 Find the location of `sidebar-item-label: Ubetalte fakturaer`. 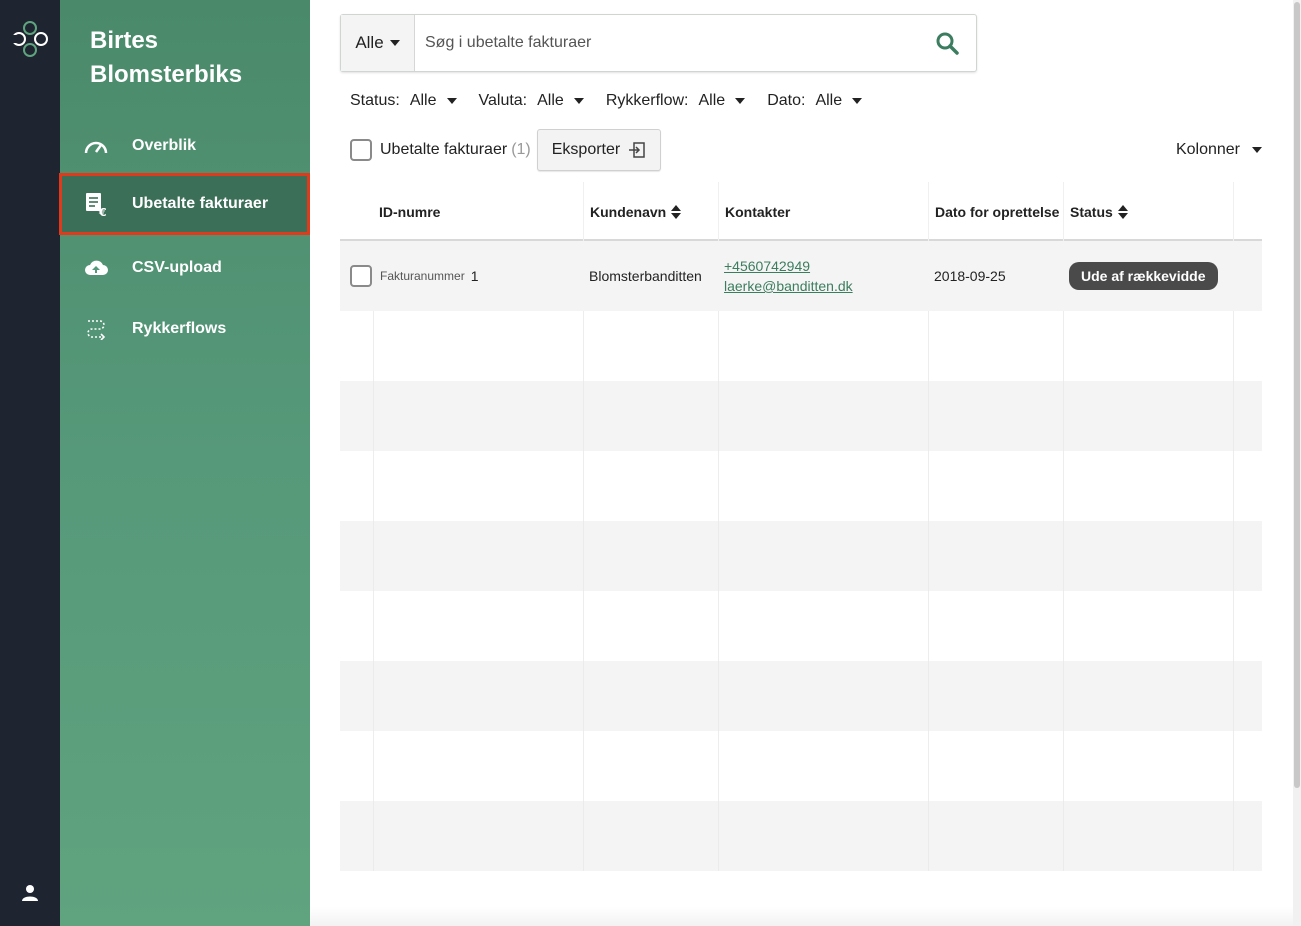

sidebar-item-label: Ubetalte fakturaer is located at coordinates (200, 203).